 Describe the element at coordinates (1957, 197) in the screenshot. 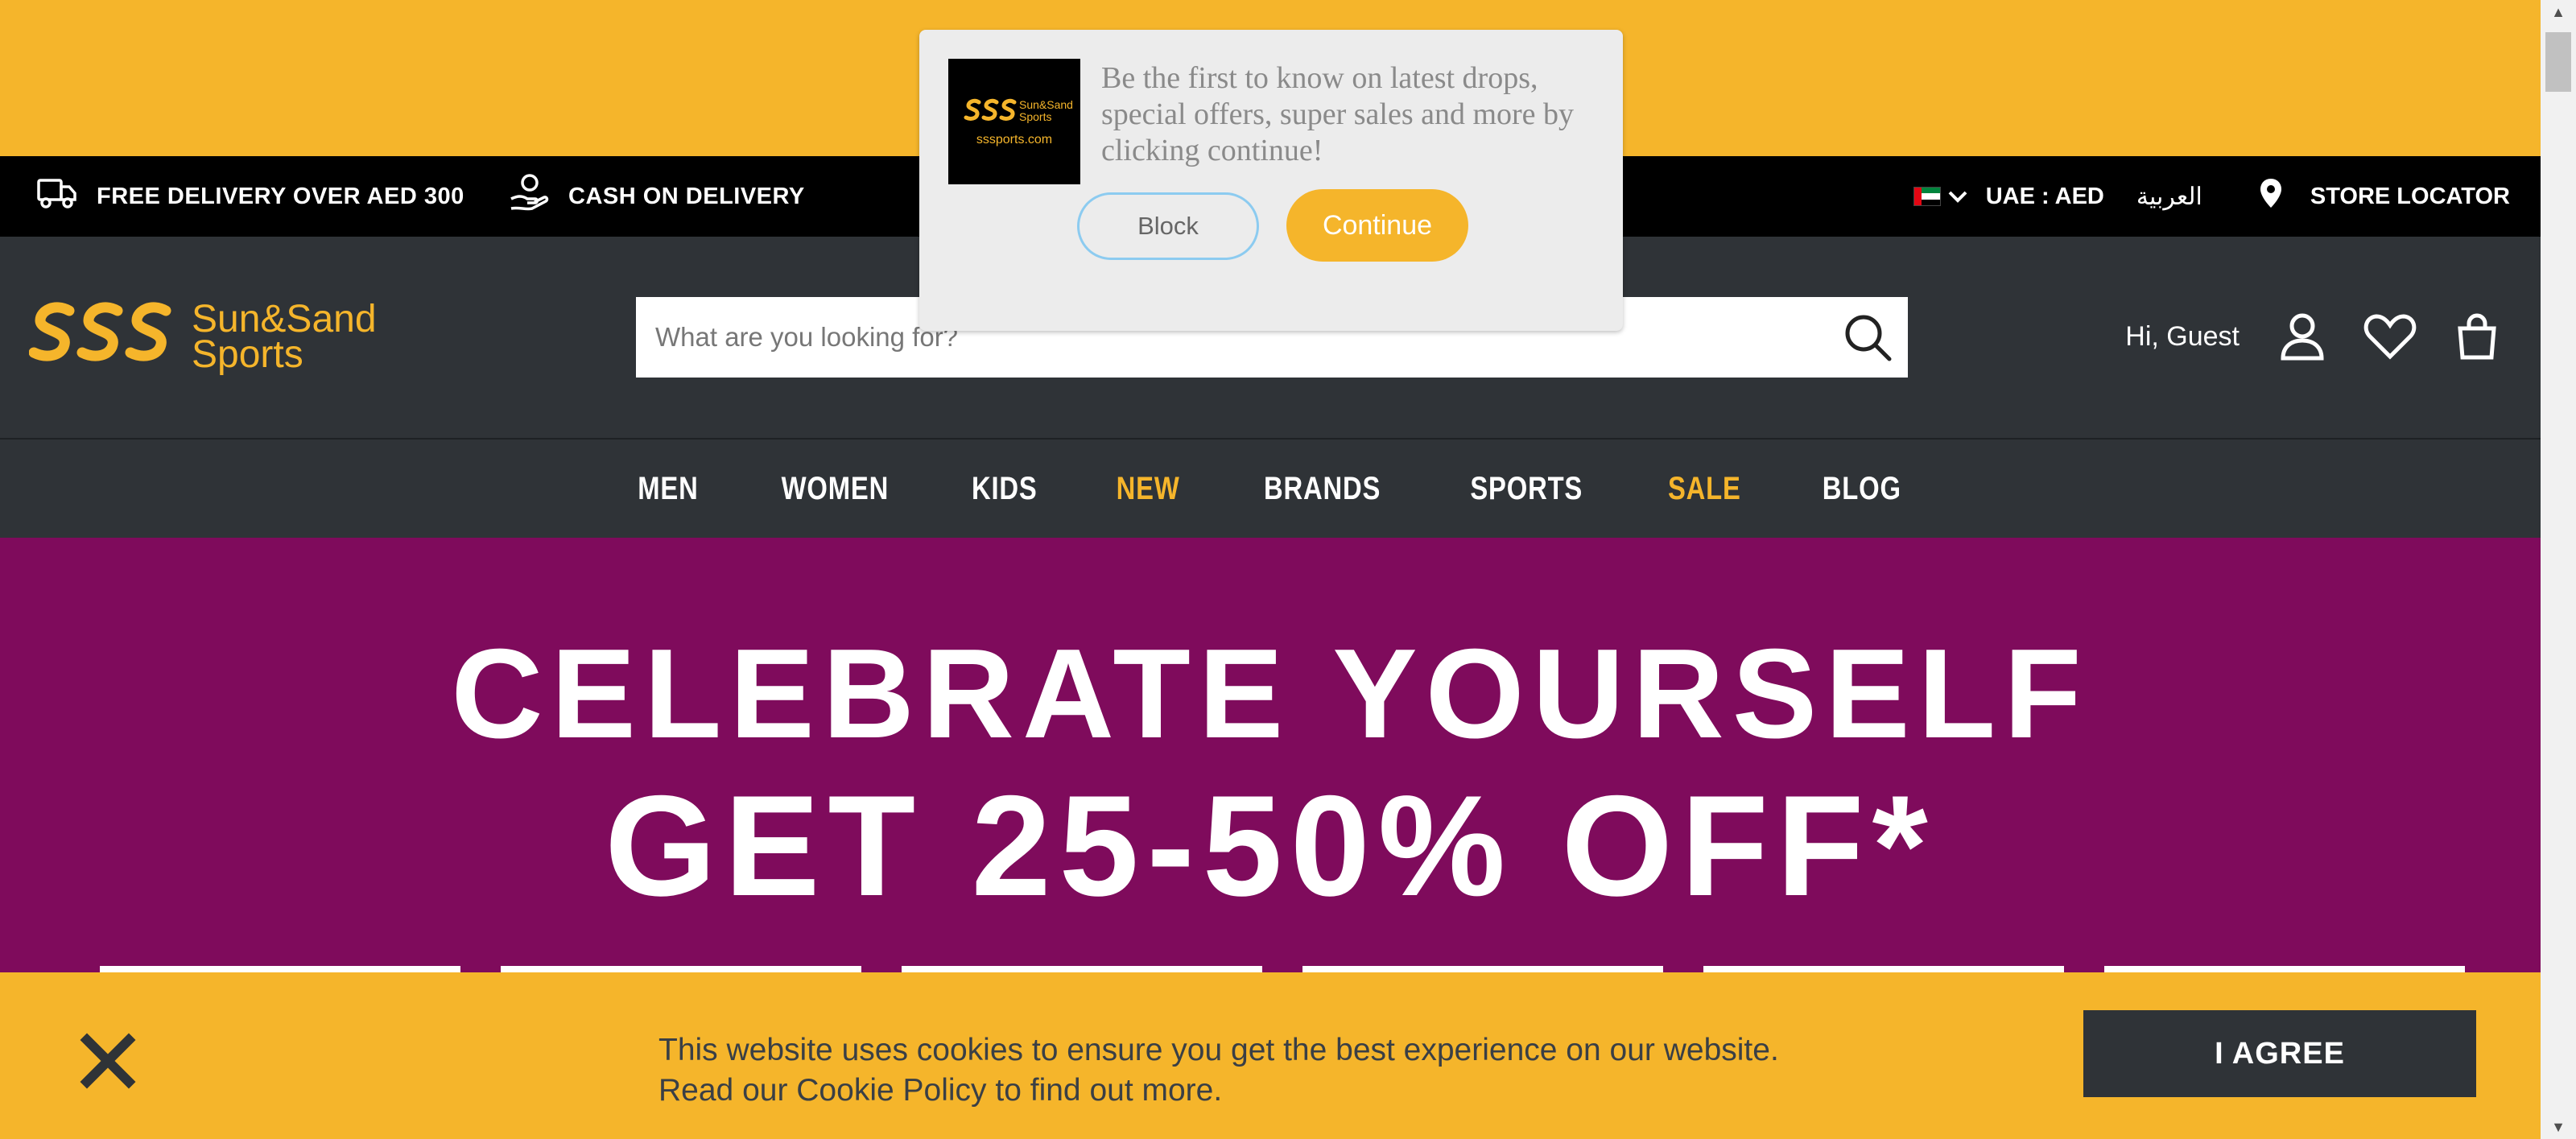

I see `chevron-down-icon` at that location.